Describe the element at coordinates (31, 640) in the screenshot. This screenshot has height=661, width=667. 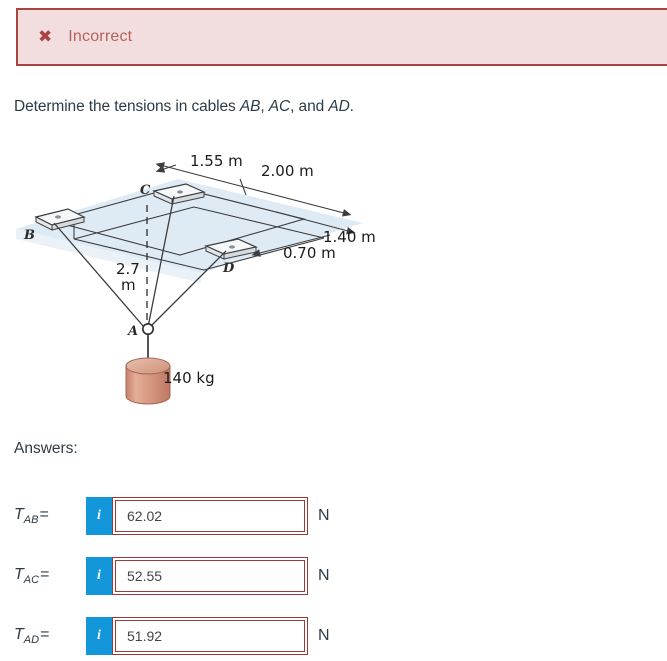
I see `answer-subscript-ad: AD` at that location.